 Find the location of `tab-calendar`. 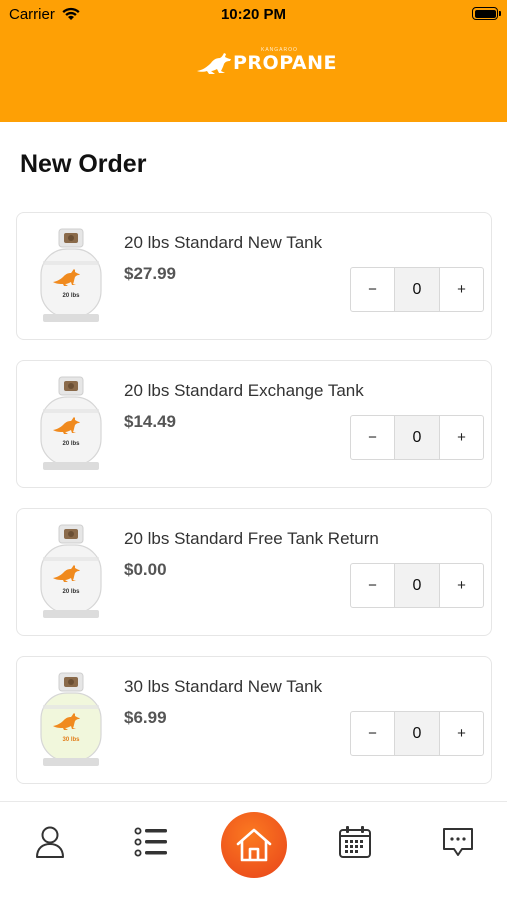

tab-calendar is located at coordinates (355, 842).